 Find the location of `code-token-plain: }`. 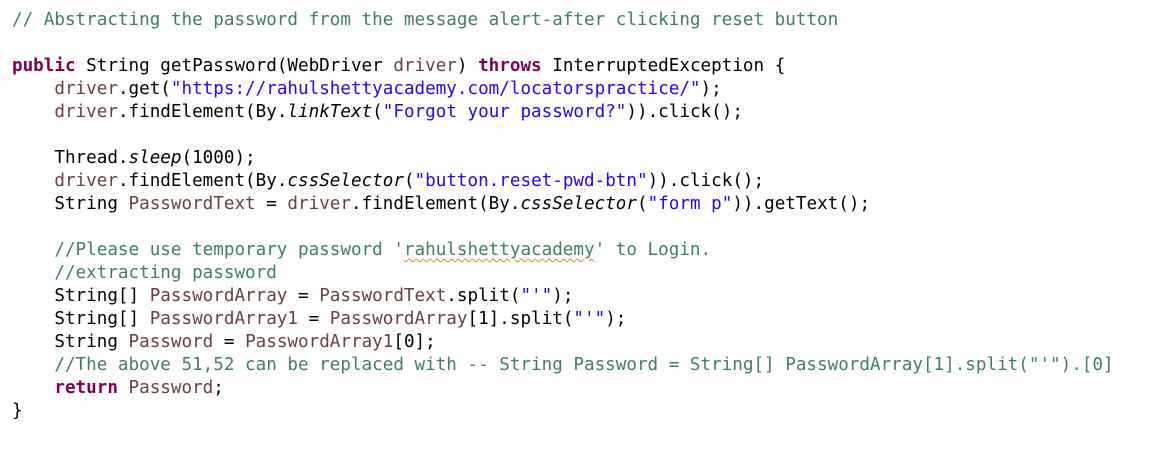

code-token-plain: } is located at coordinates (17, 411).